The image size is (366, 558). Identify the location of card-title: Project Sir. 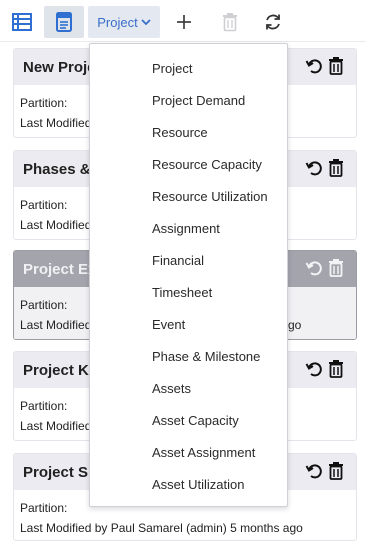
(61, 472).